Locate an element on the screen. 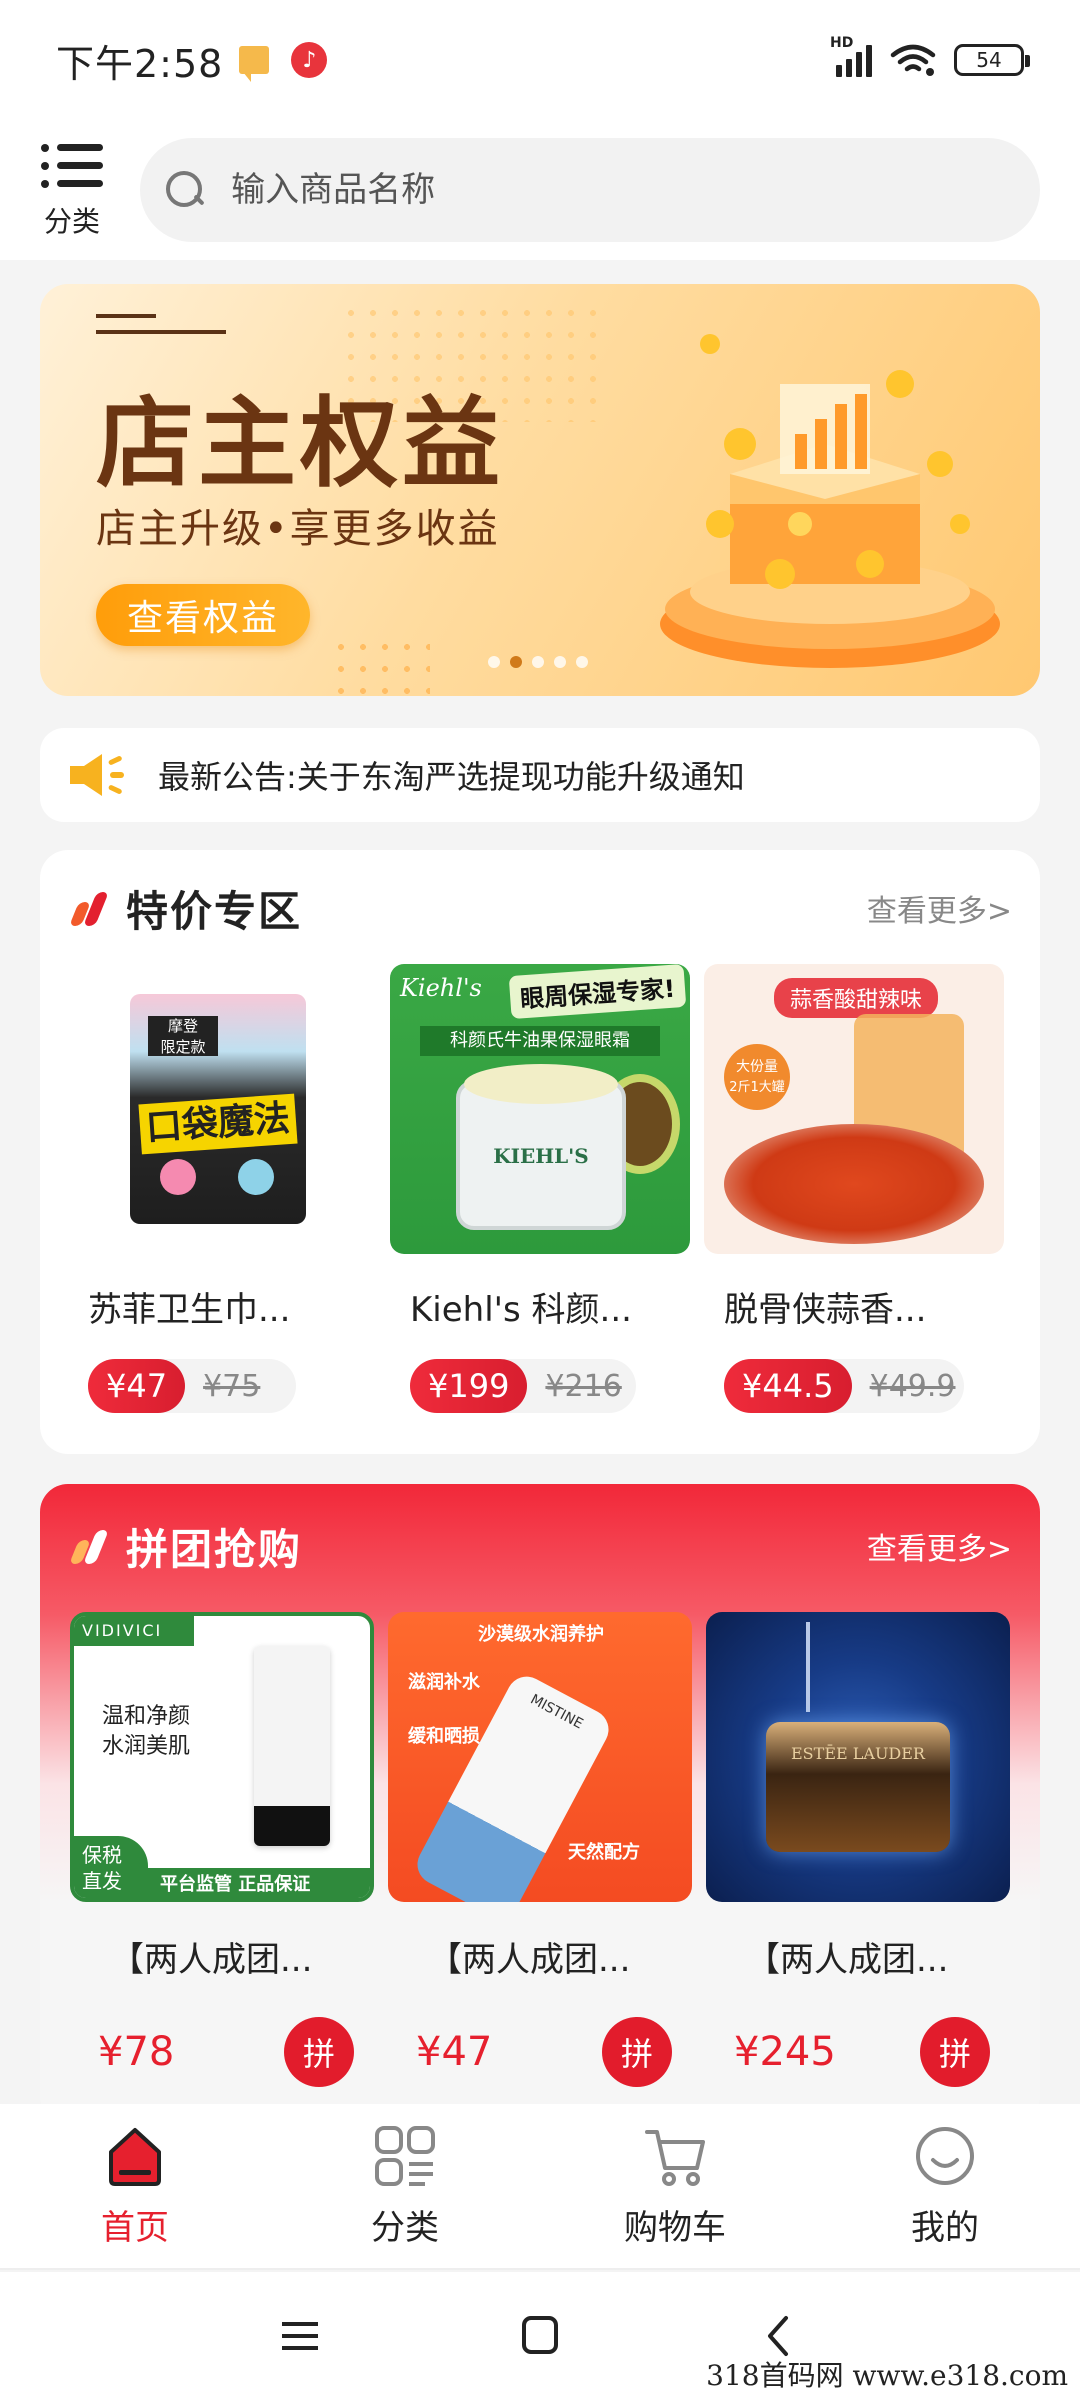 The width and height of the screenshot is (1080, 2400). nav-category: 分类 is located at coordinates (405, 2186).